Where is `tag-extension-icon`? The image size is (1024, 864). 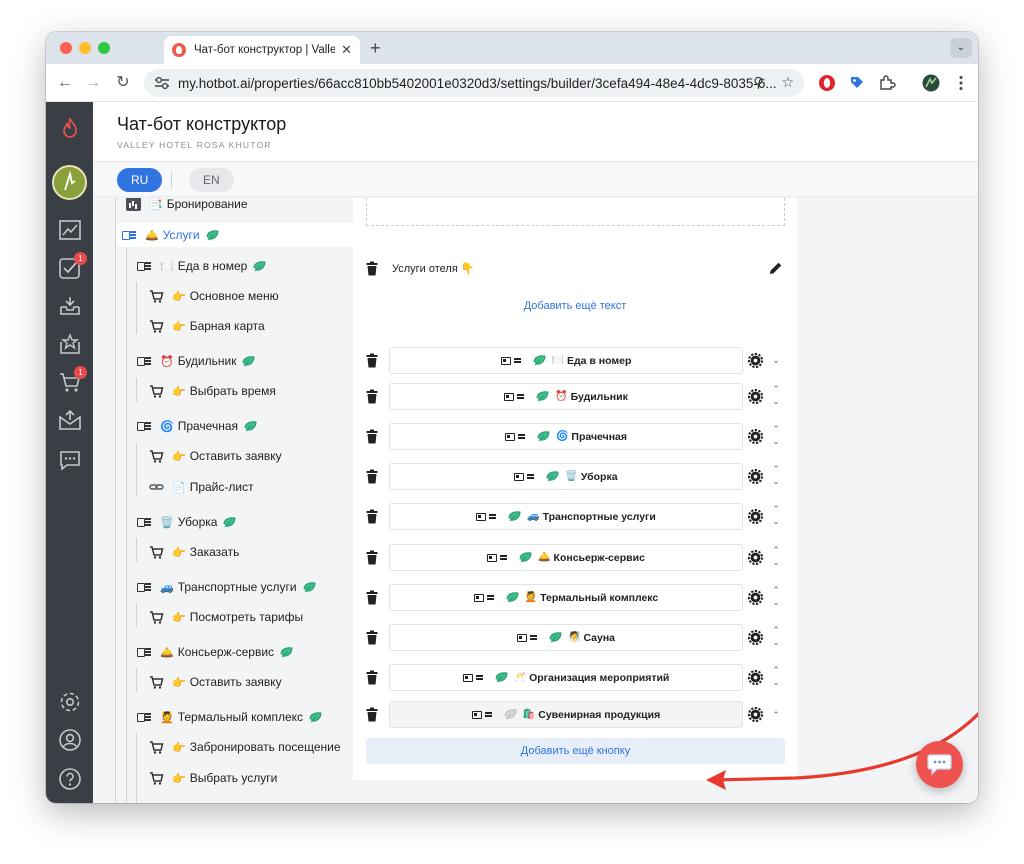
tag-extension-icon is located at coordinates (857, 83).